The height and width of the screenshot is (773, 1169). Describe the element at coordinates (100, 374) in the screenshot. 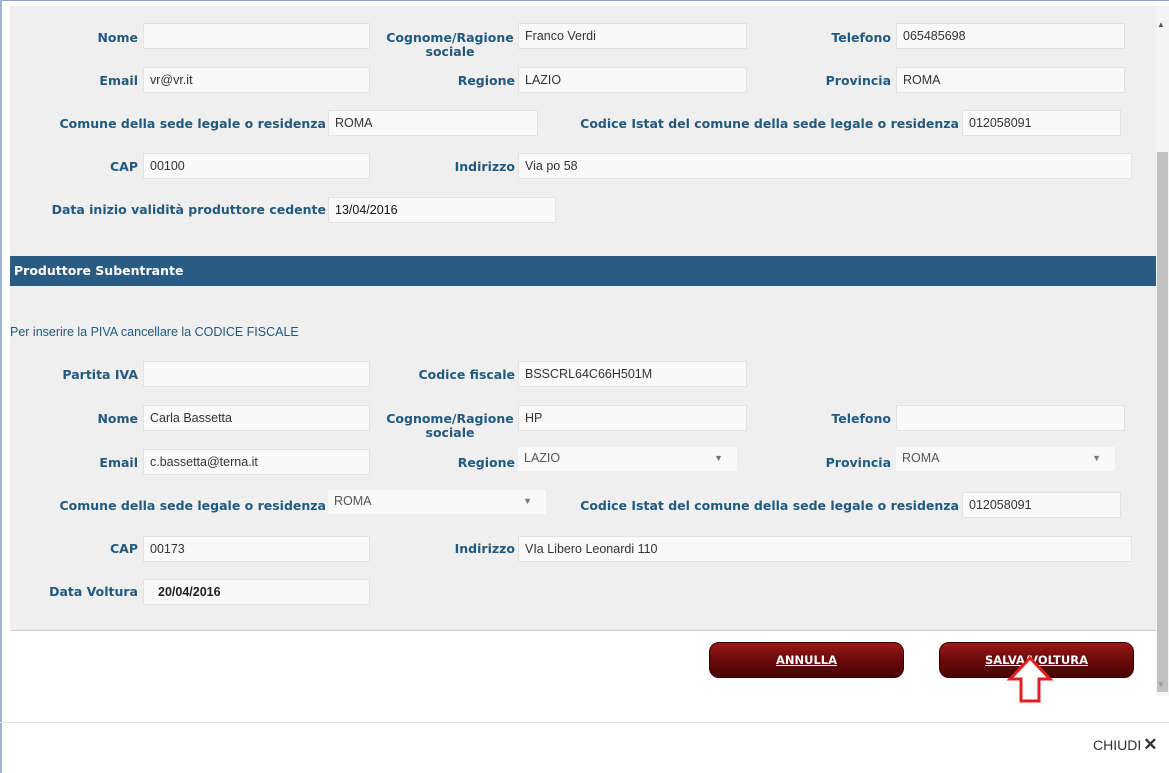

I see `label-partita-iva: Partita IVA` at that location.